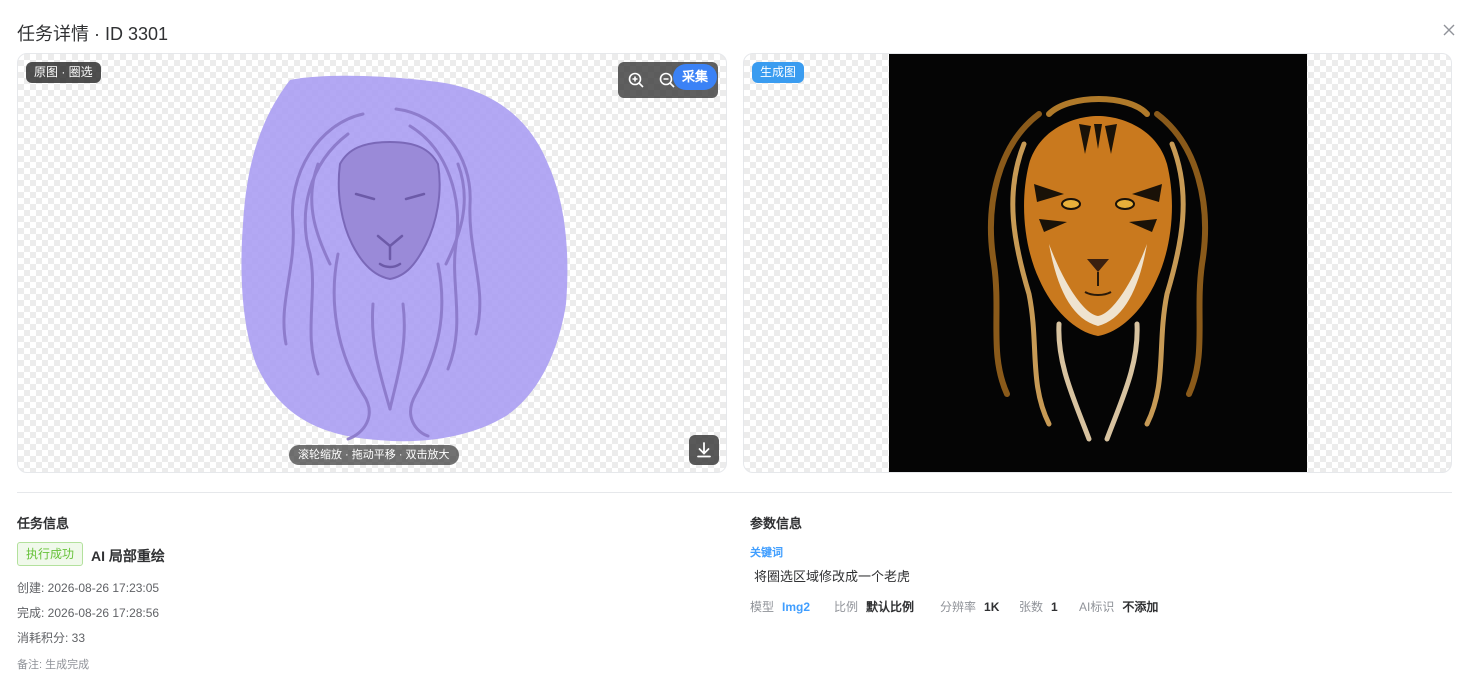  Describe the element at coordinates (890, 607) in the screenshot. I see `param-value: 默认比例` at that location.